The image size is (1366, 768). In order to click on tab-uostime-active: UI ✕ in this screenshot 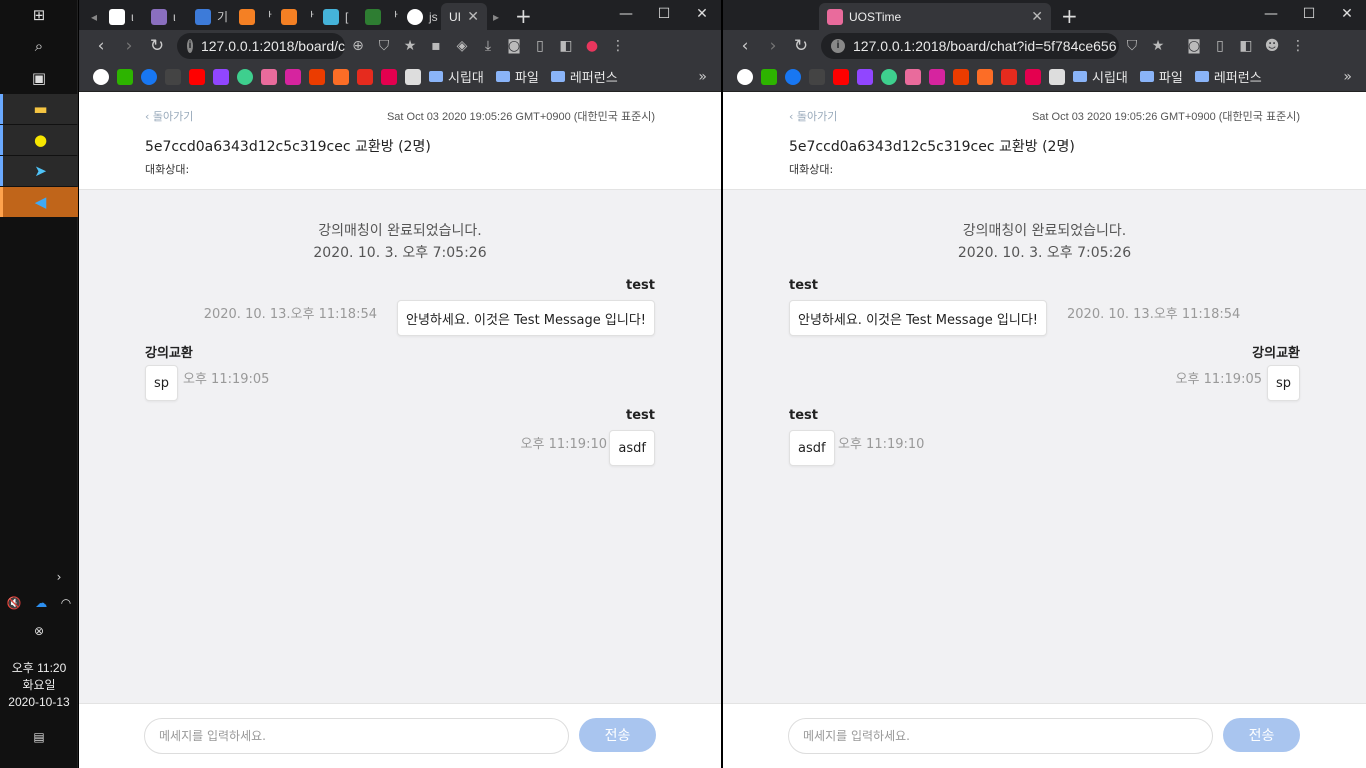, I will do `click(464, 16)`.